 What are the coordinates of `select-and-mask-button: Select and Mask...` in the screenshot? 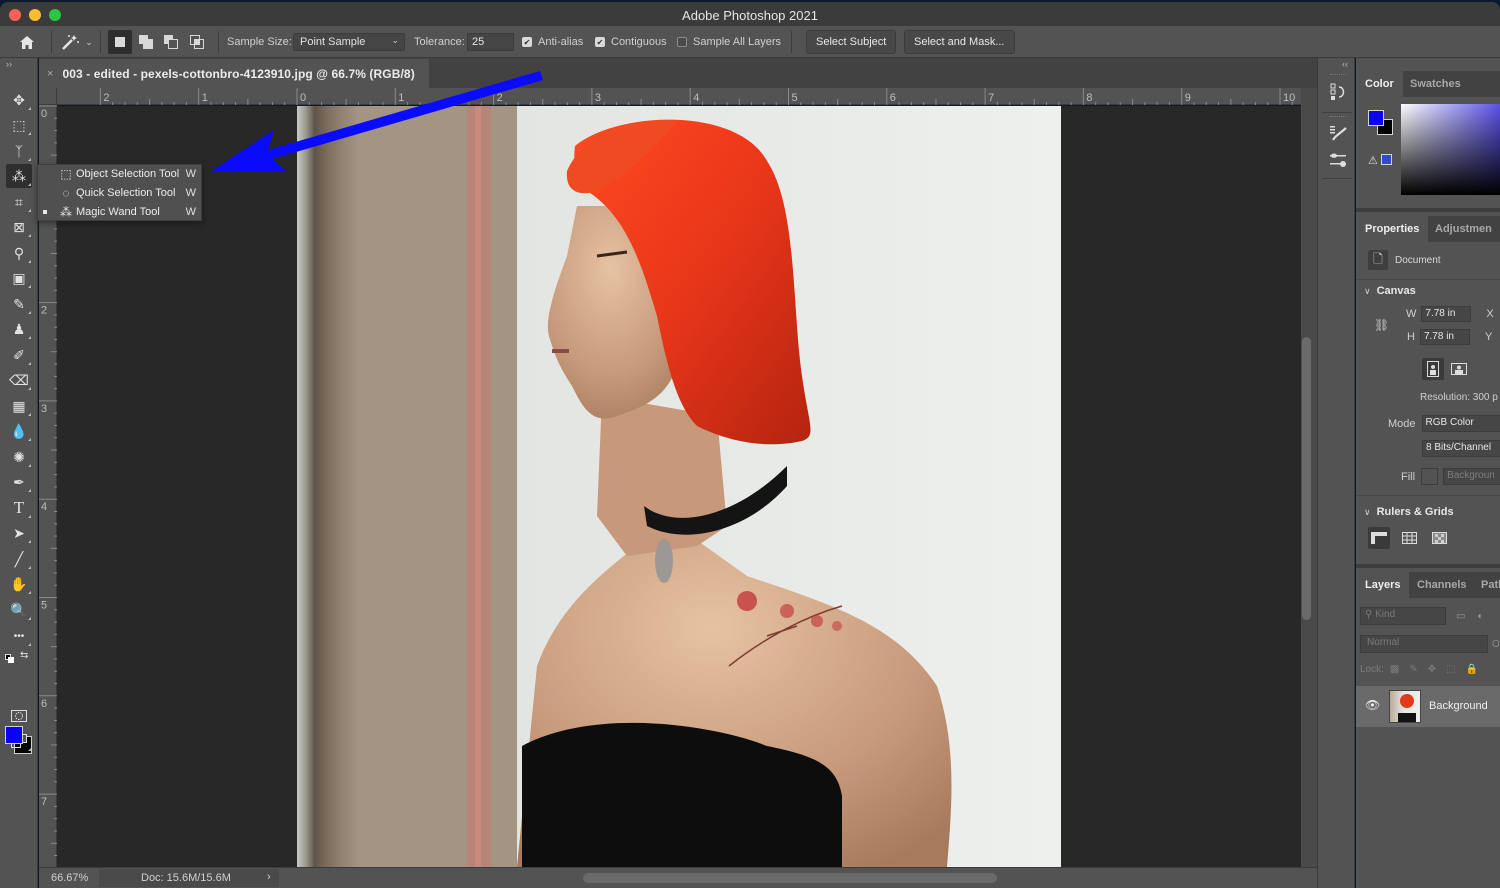 It's located at (959, 42).